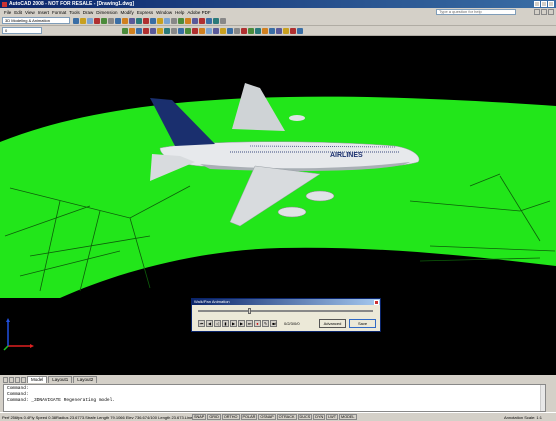 The image size is (556, 421). Describe the element at coordinates (22, 30) in the screenshot. I see `layer-dropdown: 0` at that location.